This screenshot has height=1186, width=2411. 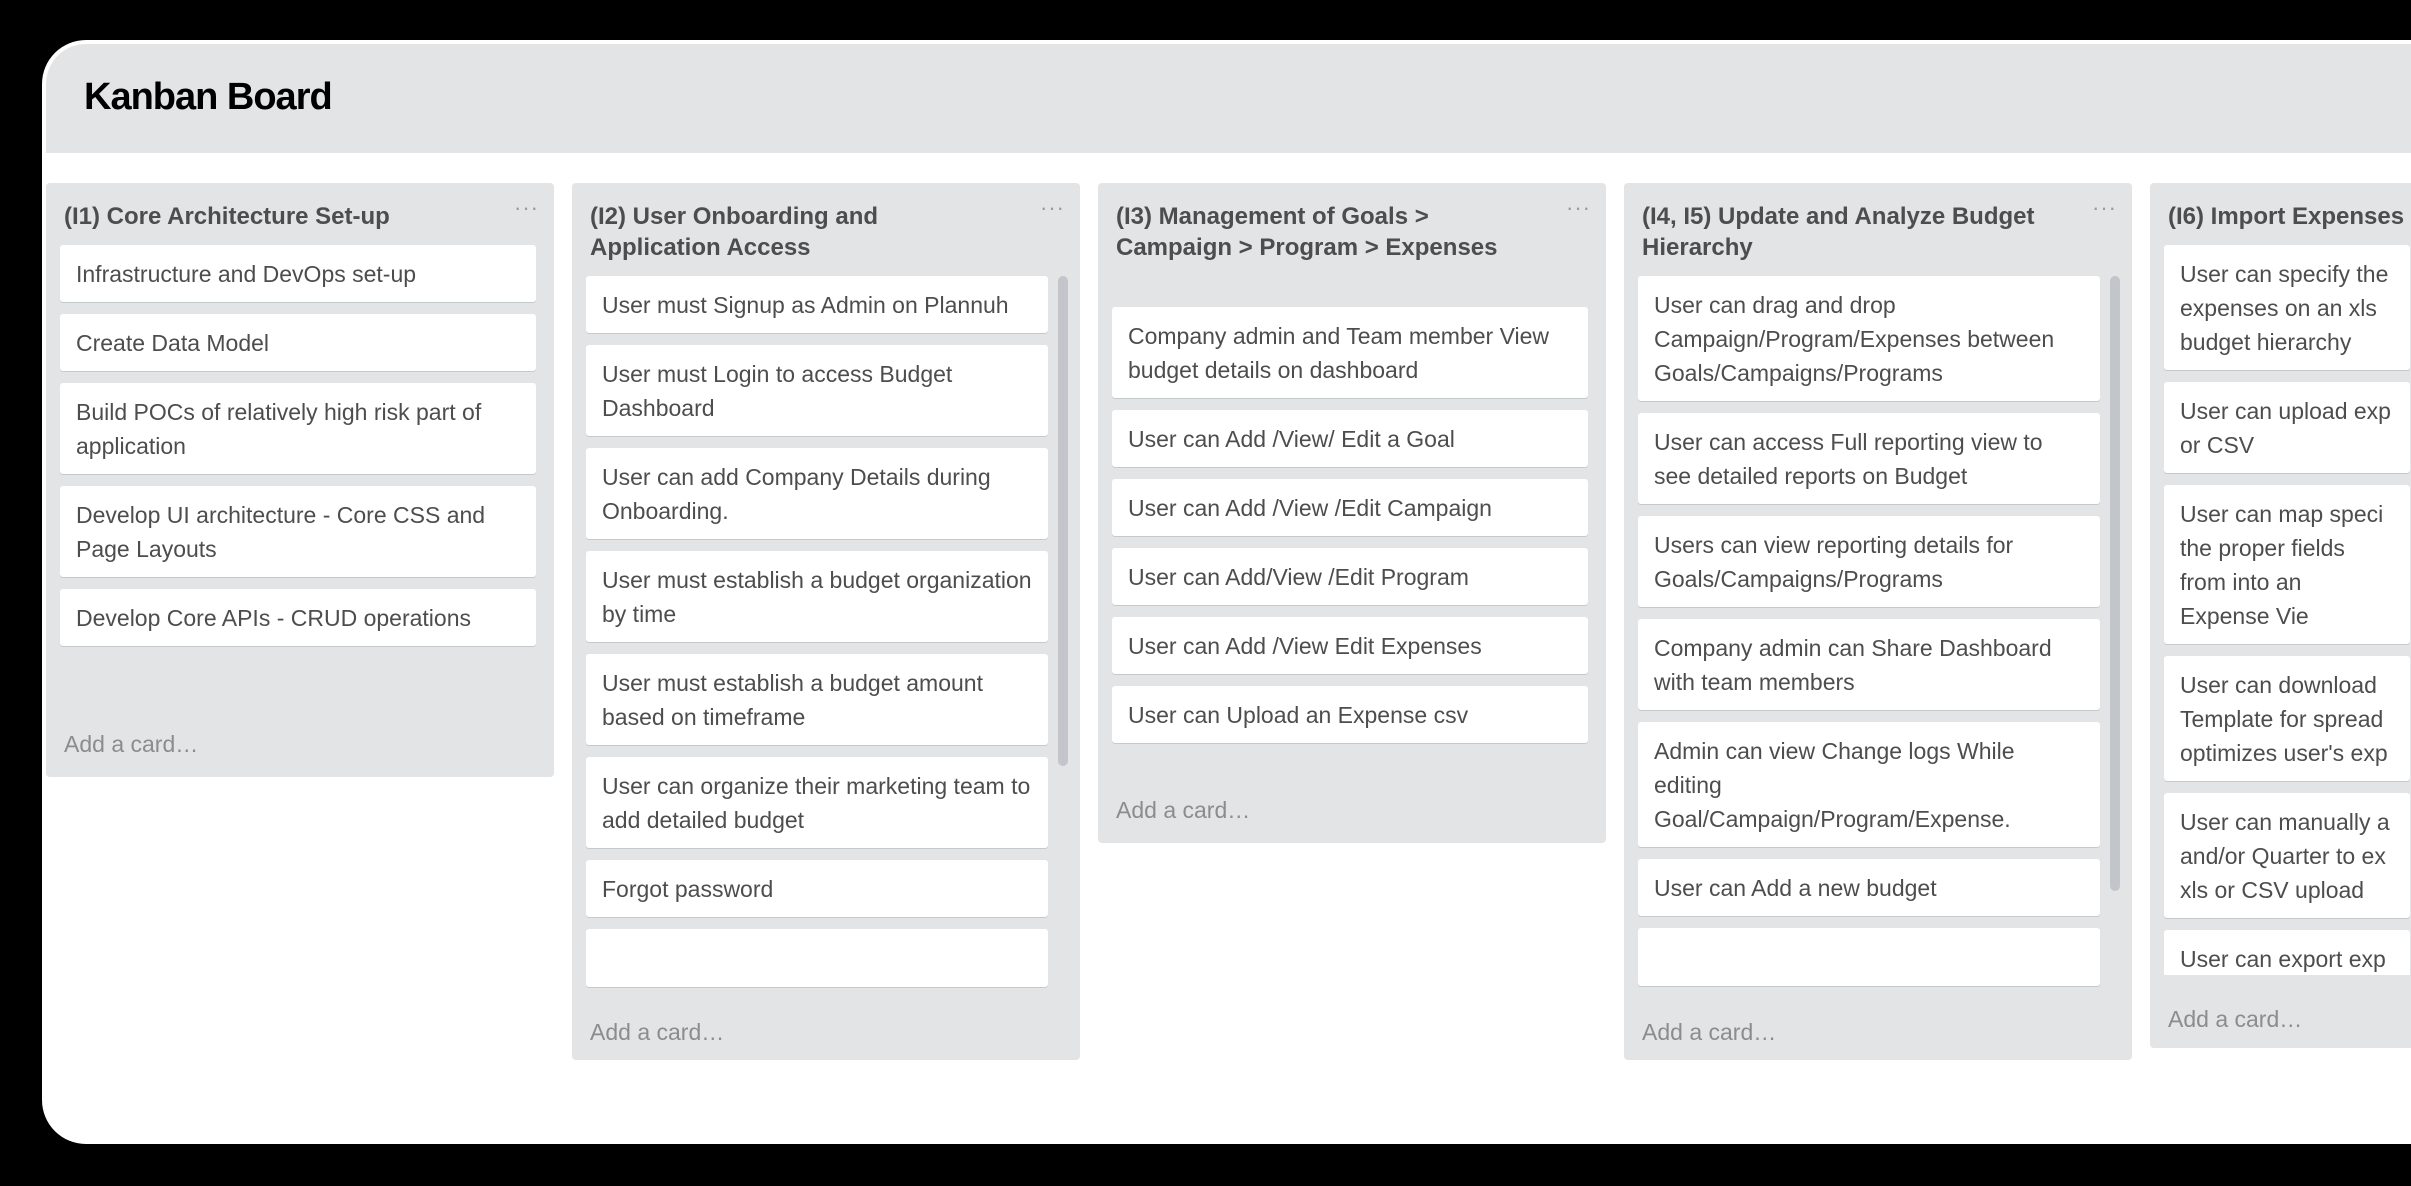 What do you see at coordinates (1350, 576) in the screenshot?
I see `card: User can Add/View /Edit Program` at bounding box center [1350, 576].